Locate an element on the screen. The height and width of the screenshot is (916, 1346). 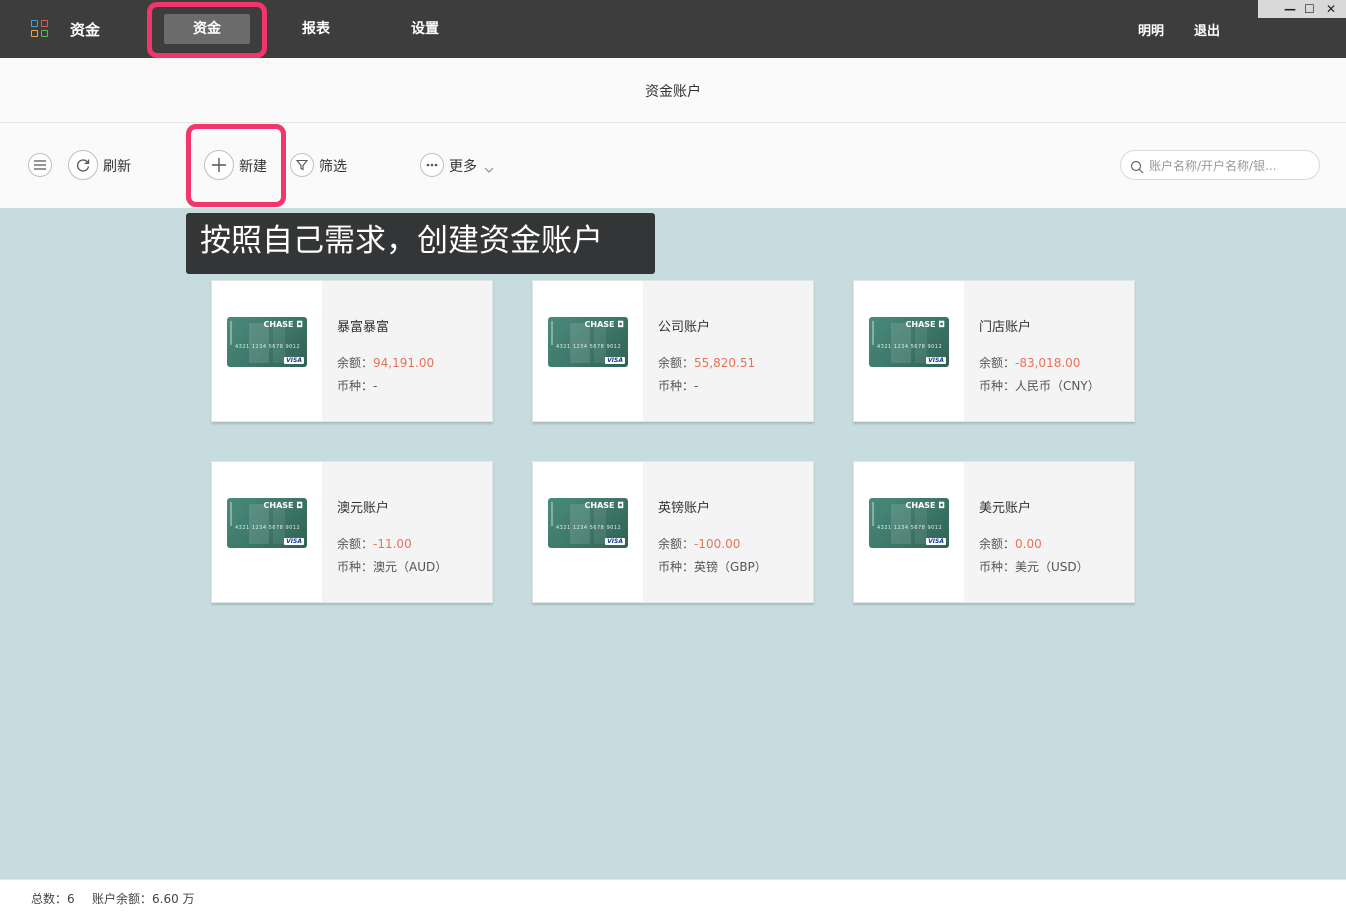
chevron-down-icon is located at coordinates (489, 168).